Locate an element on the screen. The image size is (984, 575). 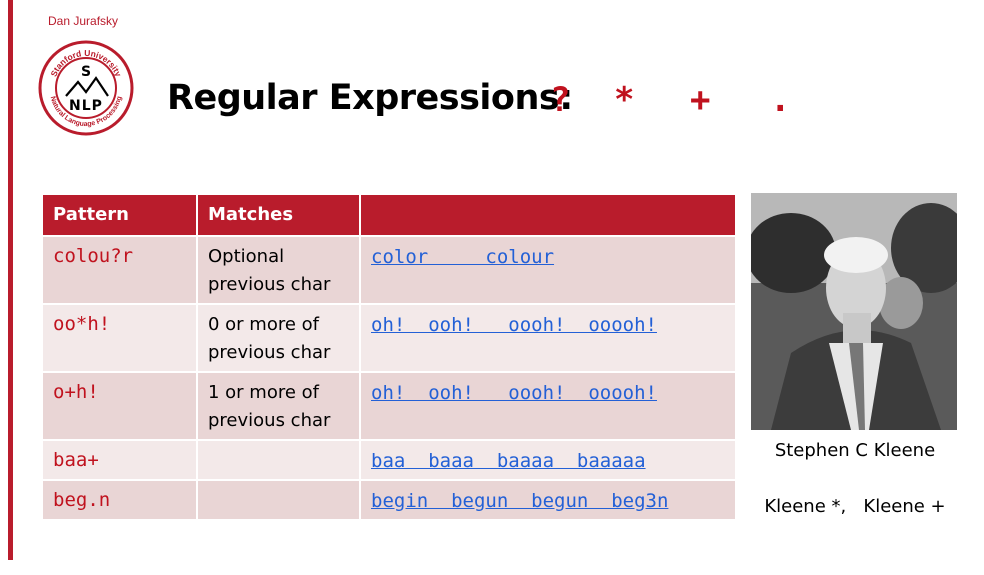
table-header-row: Pattern Matches is located at coordinates (389, 215).